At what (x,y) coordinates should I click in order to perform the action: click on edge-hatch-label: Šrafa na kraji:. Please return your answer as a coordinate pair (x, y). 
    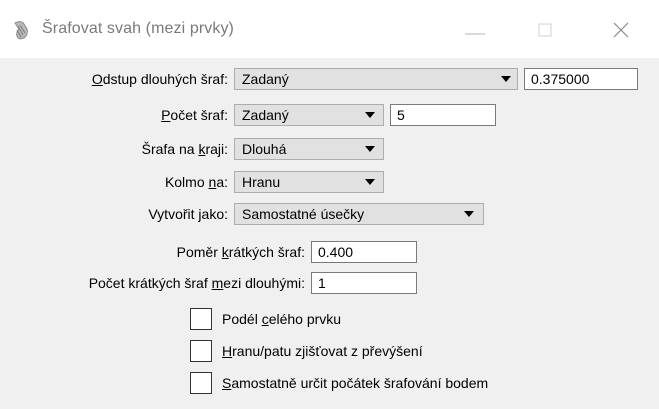
    Looking at the image, I should click on (184, 149).